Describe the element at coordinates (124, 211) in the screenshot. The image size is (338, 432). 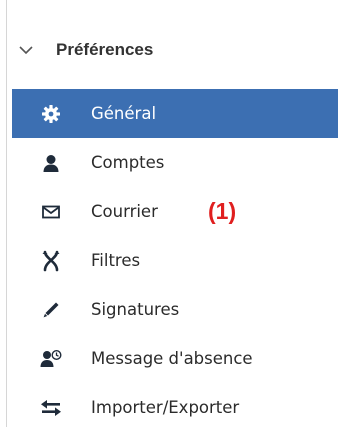
I see `menu-item-label: Courrier` at that location.